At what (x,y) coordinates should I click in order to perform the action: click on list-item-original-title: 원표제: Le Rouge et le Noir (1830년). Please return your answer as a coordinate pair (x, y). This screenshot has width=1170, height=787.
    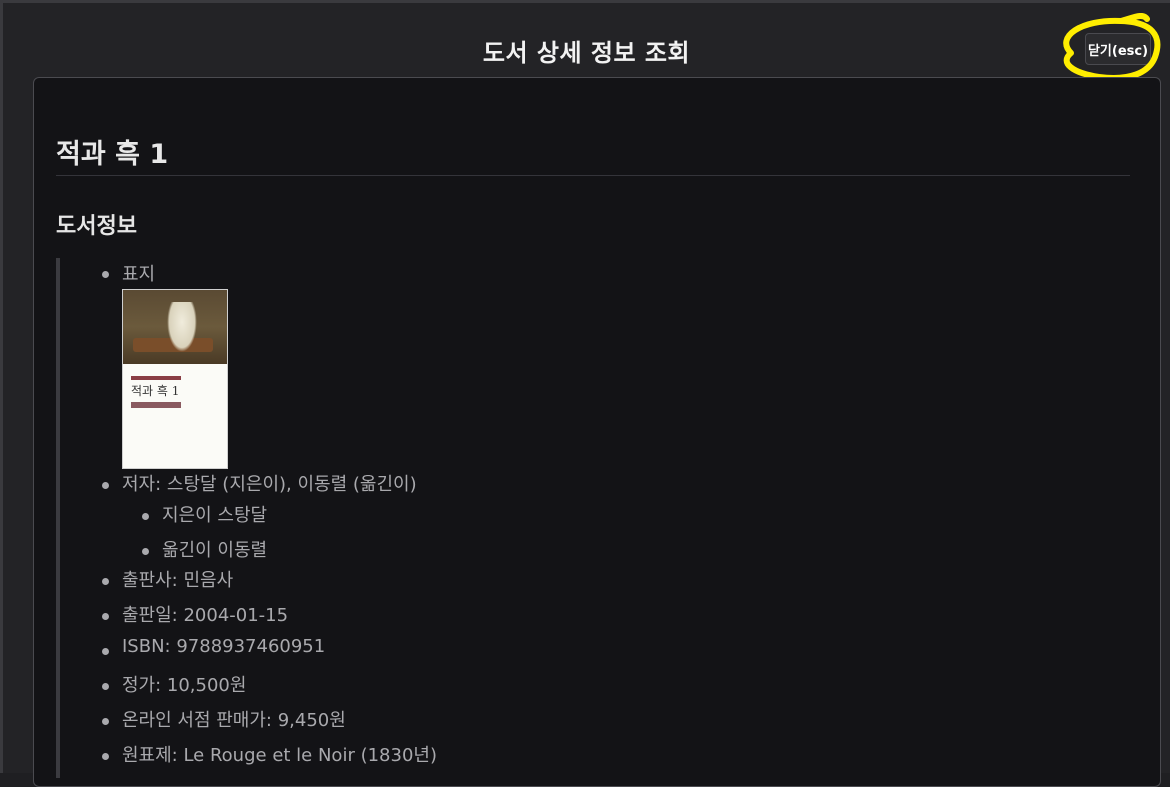
    Looking at the image, I should click on (279, 755).